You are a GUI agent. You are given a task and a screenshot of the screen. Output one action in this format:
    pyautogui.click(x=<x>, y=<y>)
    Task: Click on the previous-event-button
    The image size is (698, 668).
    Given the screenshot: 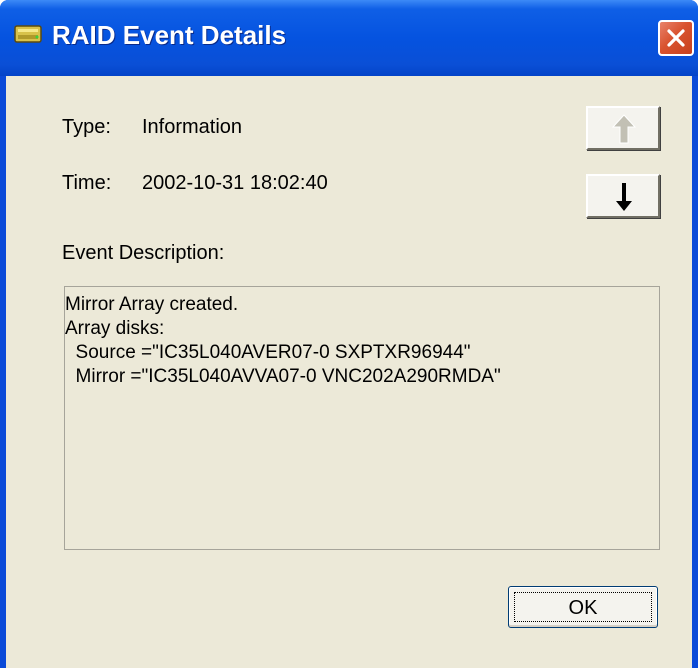 What is the action you would take?
    pyautogui.click(x=623, y=128)
    